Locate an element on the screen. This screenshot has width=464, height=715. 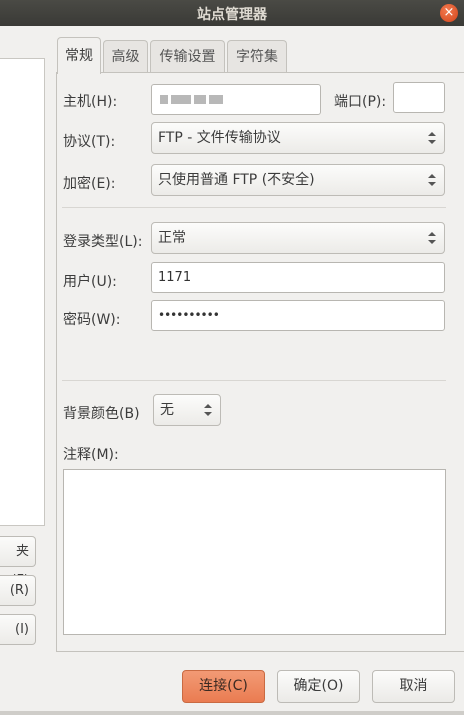
encryption-label: 加密(E): is located at coordinates (89, 184).